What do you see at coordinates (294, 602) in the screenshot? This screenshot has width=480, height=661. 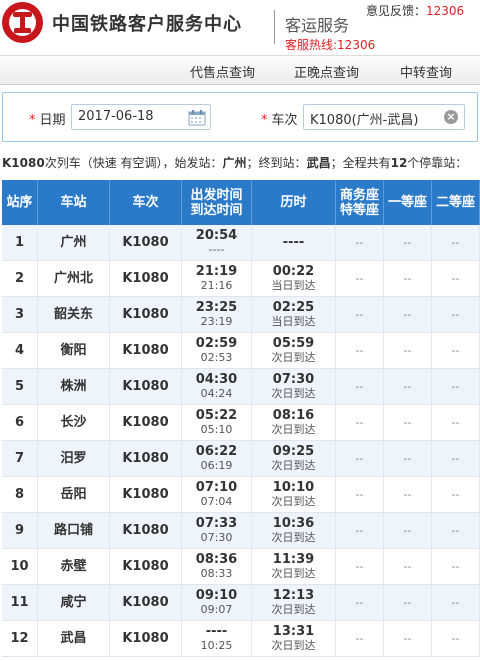 I see `cell-duration: 12:13 次日到达` at bounding box center [294, 602].